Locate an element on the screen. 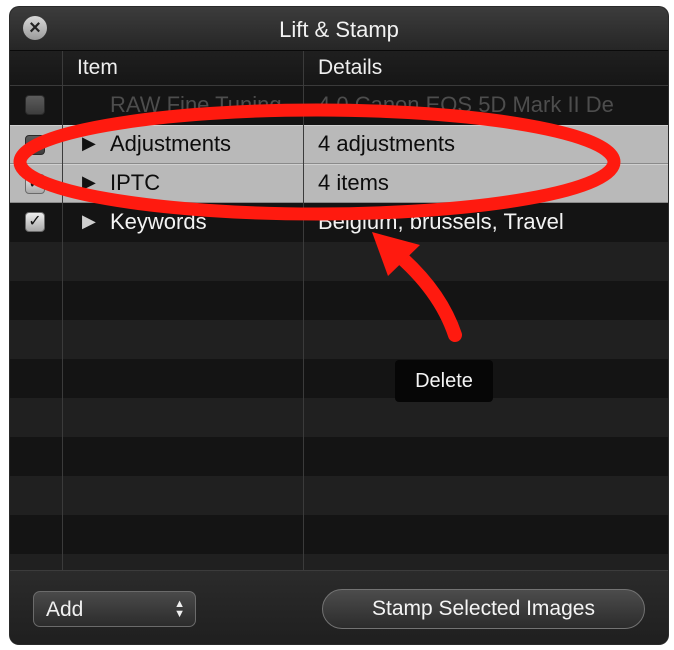  title-bar: × Lift & Stamp is located at coordinates (339, 29).